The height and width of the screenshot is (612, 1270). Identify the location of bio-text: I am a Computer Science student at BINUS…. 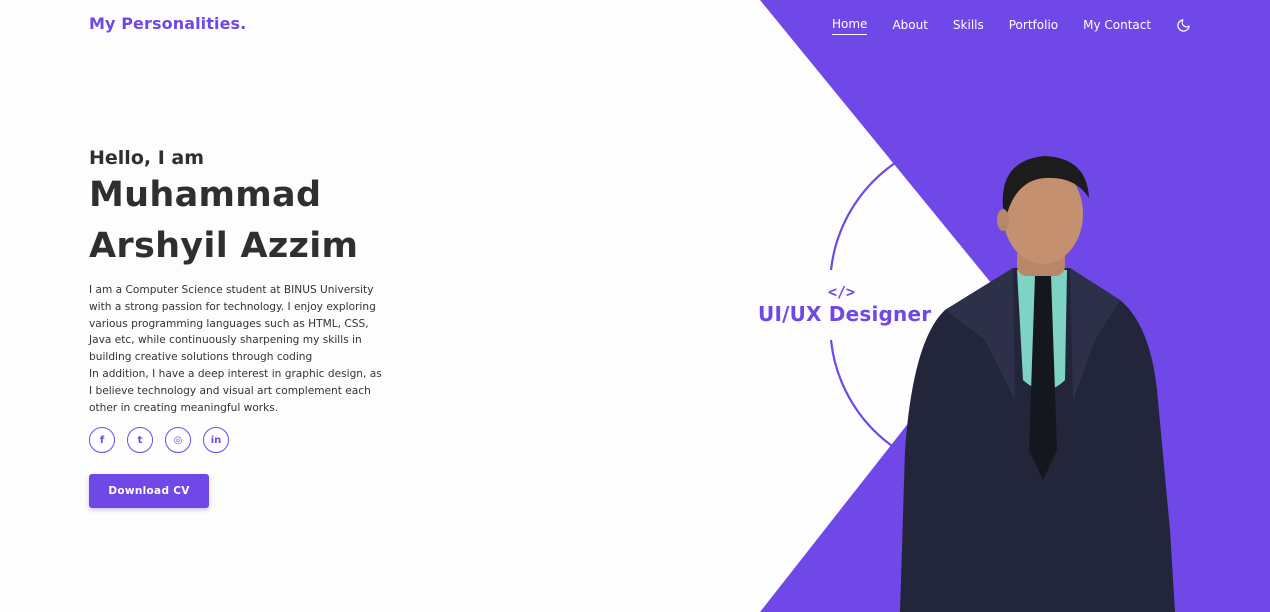
(237, 349).